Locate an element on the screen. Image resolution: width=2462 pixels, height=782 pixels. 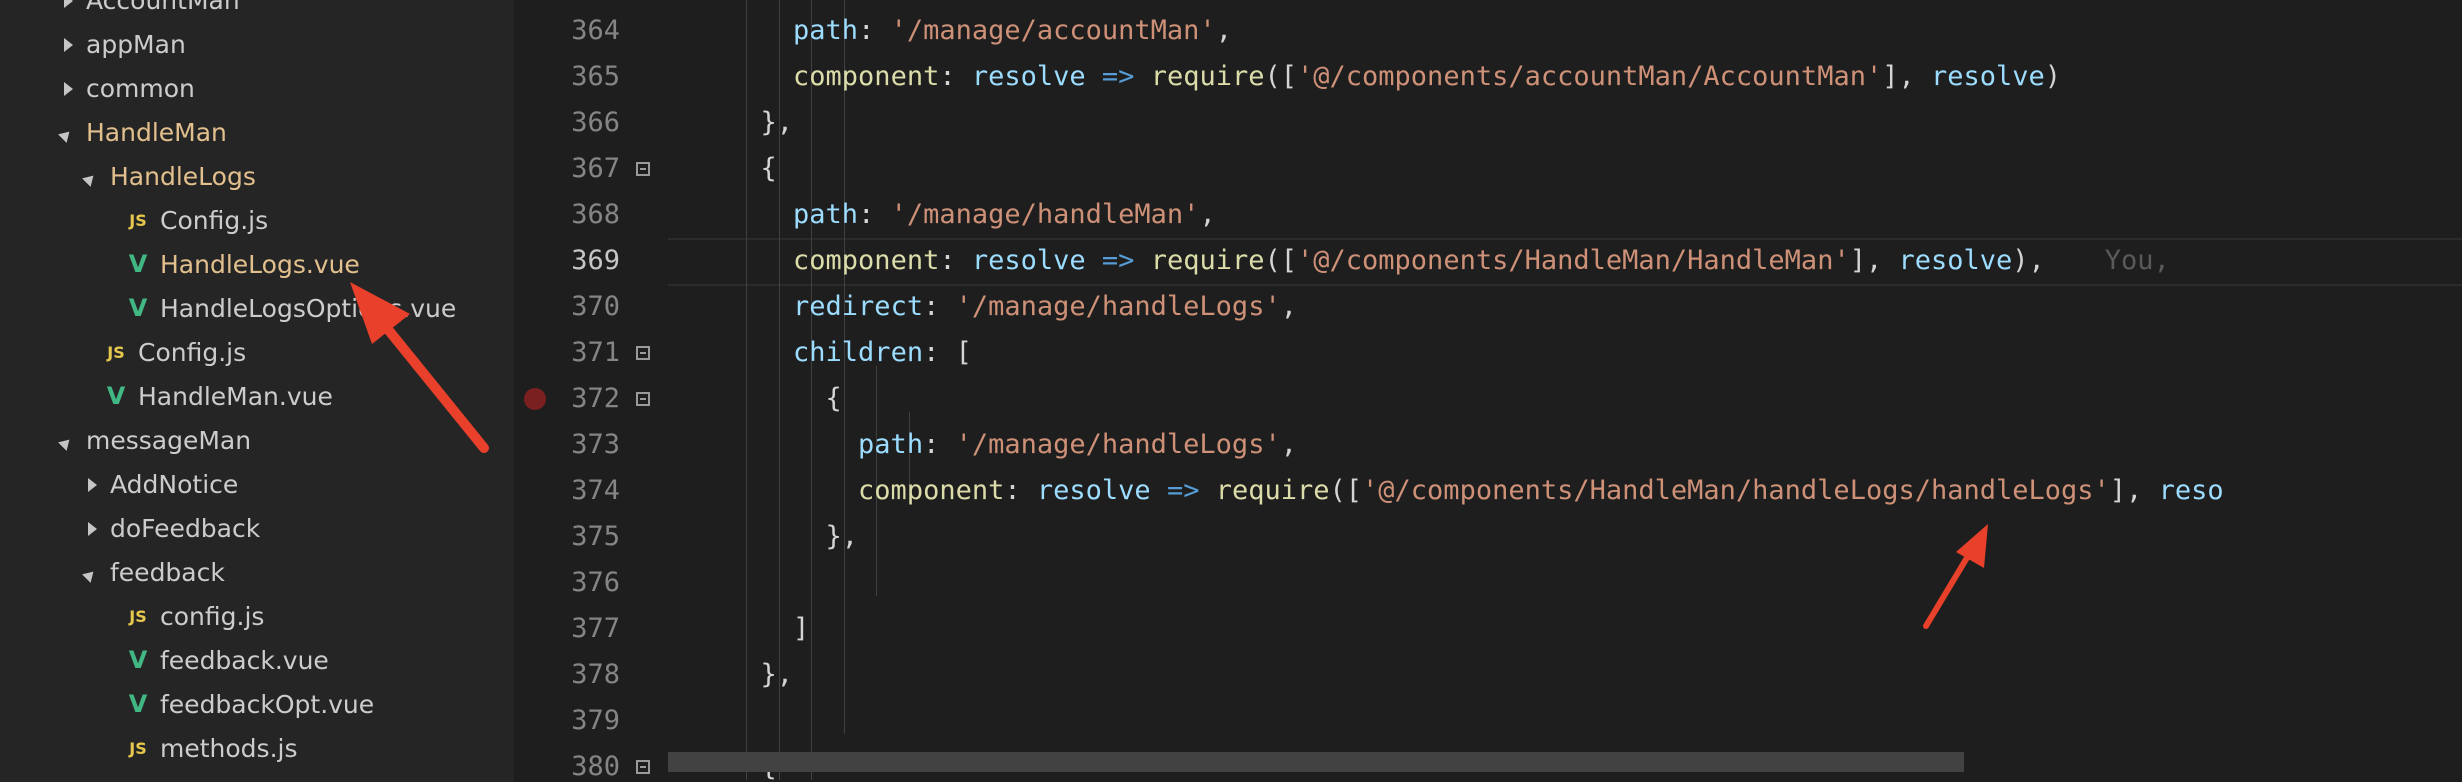
line-number: 377 is located at coordinates (595, 628).